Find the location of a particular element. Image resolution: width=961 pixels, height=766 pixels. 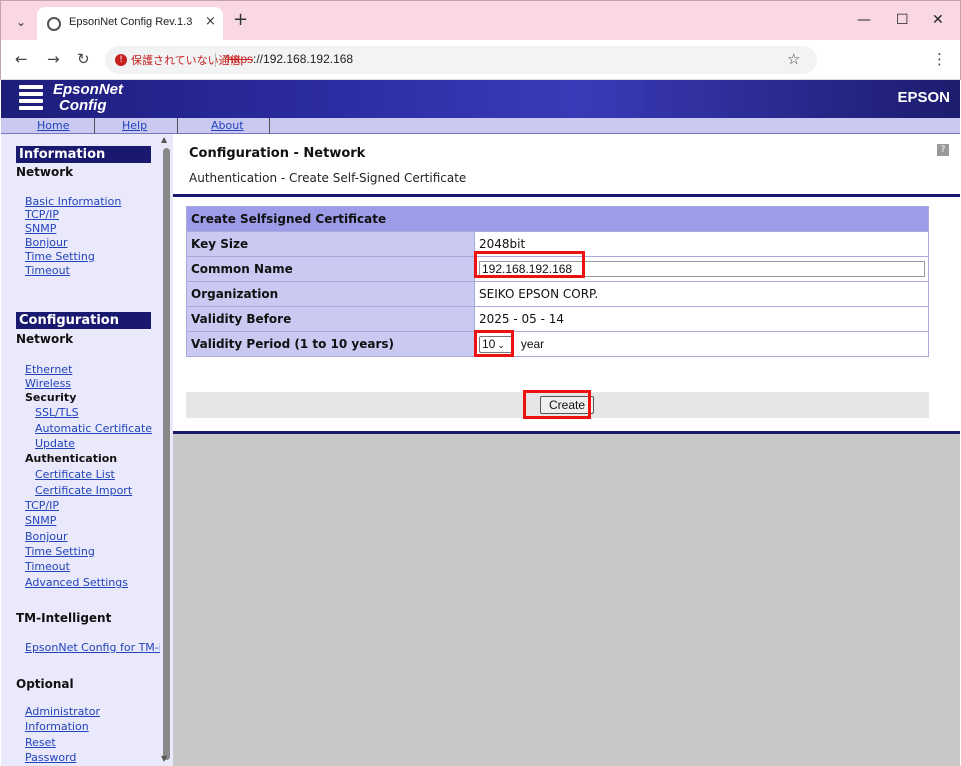

sidebar-item-certificate-import: Certificate Import is located at coordinates (83, 490).